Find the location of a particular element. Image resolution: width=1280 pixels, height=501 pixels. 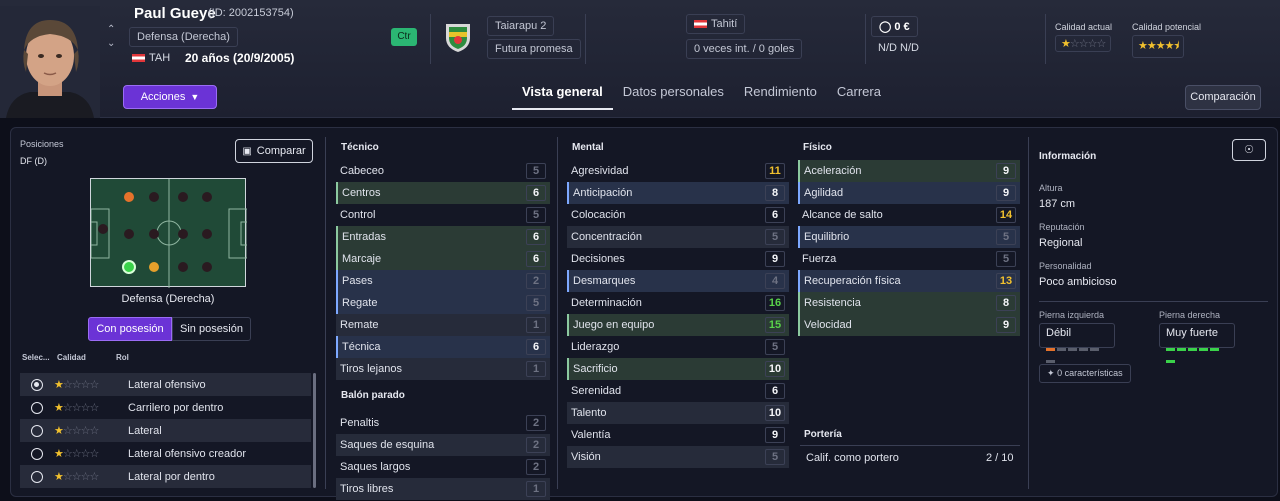

role-row: ★☆☆☆☆ Lateral por dentro is located at coordinates (165, 476).